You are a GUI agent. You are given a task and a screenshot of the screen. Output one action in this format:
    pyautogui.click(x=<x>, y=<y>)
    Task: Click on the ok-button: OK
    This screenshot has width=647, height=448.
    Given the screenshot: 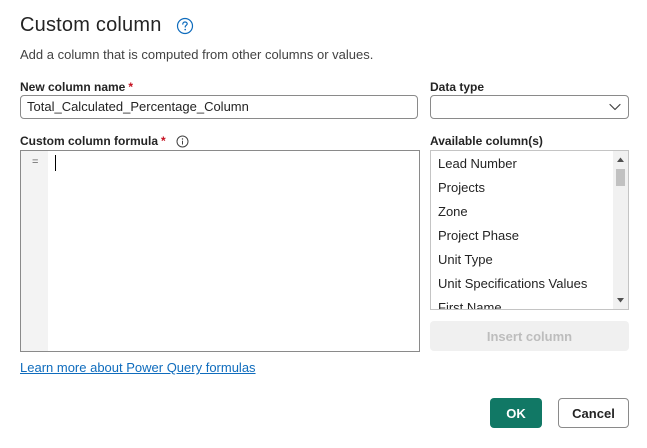 What is the action you would take?
    pyautogui.click(x=516, y=413)
    